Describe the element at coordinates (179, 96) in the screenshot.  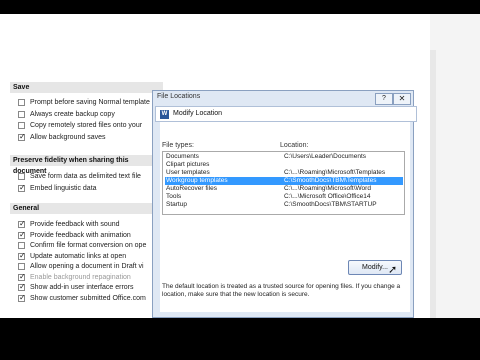
I see `file-locations-title: File Locations` at that location.